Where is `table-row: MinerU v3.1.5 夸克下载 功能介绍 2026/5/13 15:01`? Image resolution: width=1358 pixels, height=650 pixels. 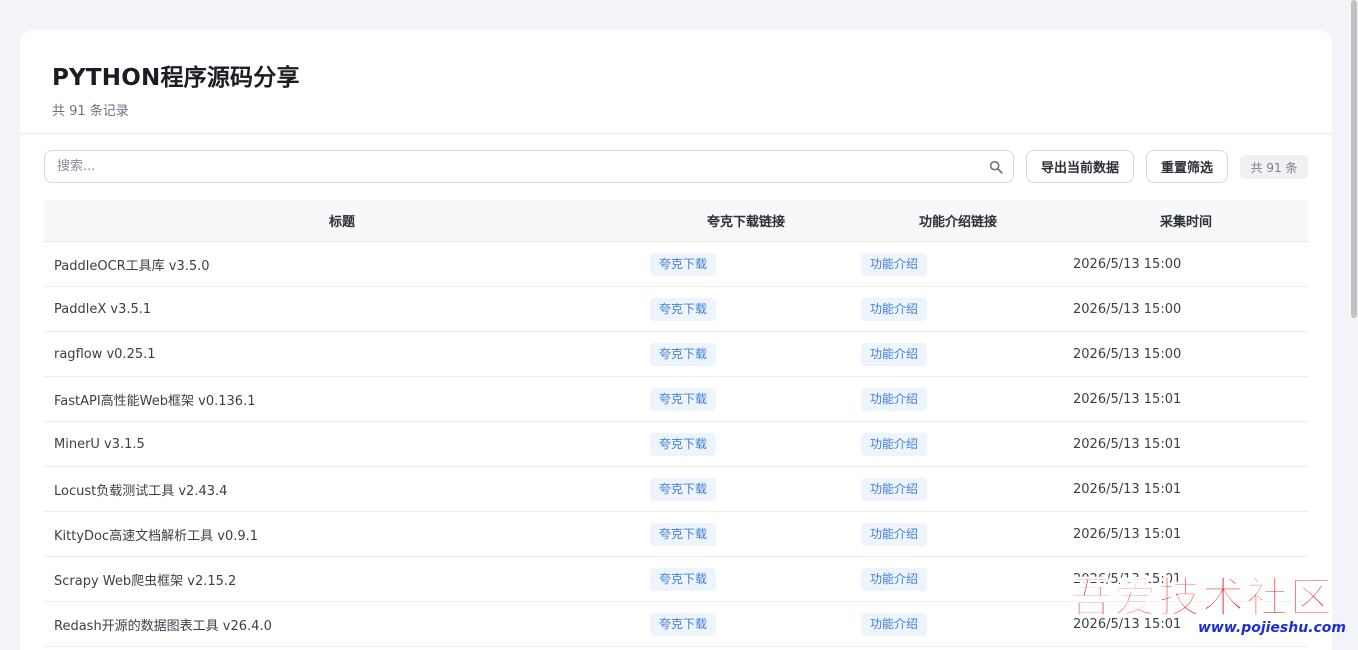
table-row: MinerU v3.1.5 夸克下载 功能介绍 2026/5/13 15:01 is located at coordinates (676, 444).